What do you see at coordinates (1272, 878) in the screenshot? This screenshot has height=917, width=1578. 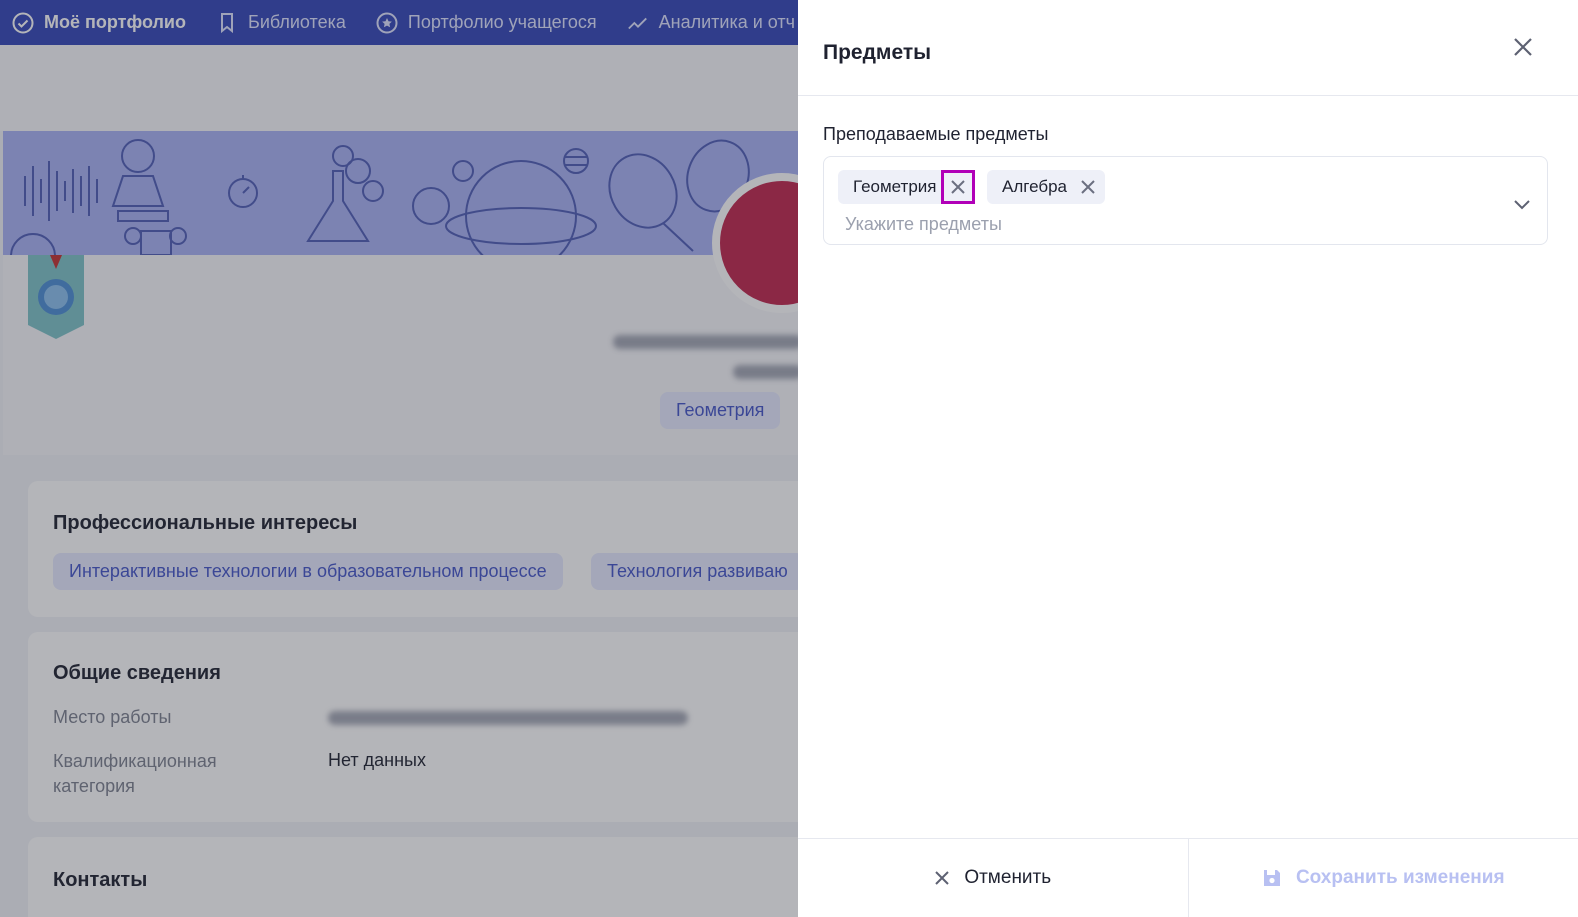 I see `floppy-disk-icon` at bounding box center [1272, 878].